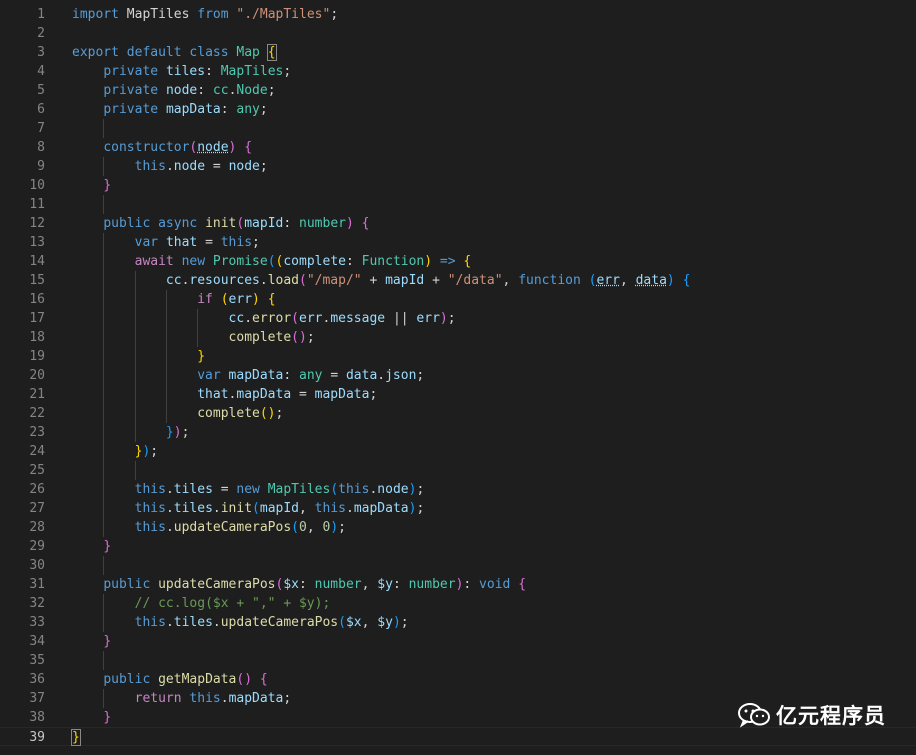 The image size is (916, 755). Describe the element at coordinates (458, 318) in the screenshot. I see `code-line: 17 cc.error(err.message || err);` at that location.